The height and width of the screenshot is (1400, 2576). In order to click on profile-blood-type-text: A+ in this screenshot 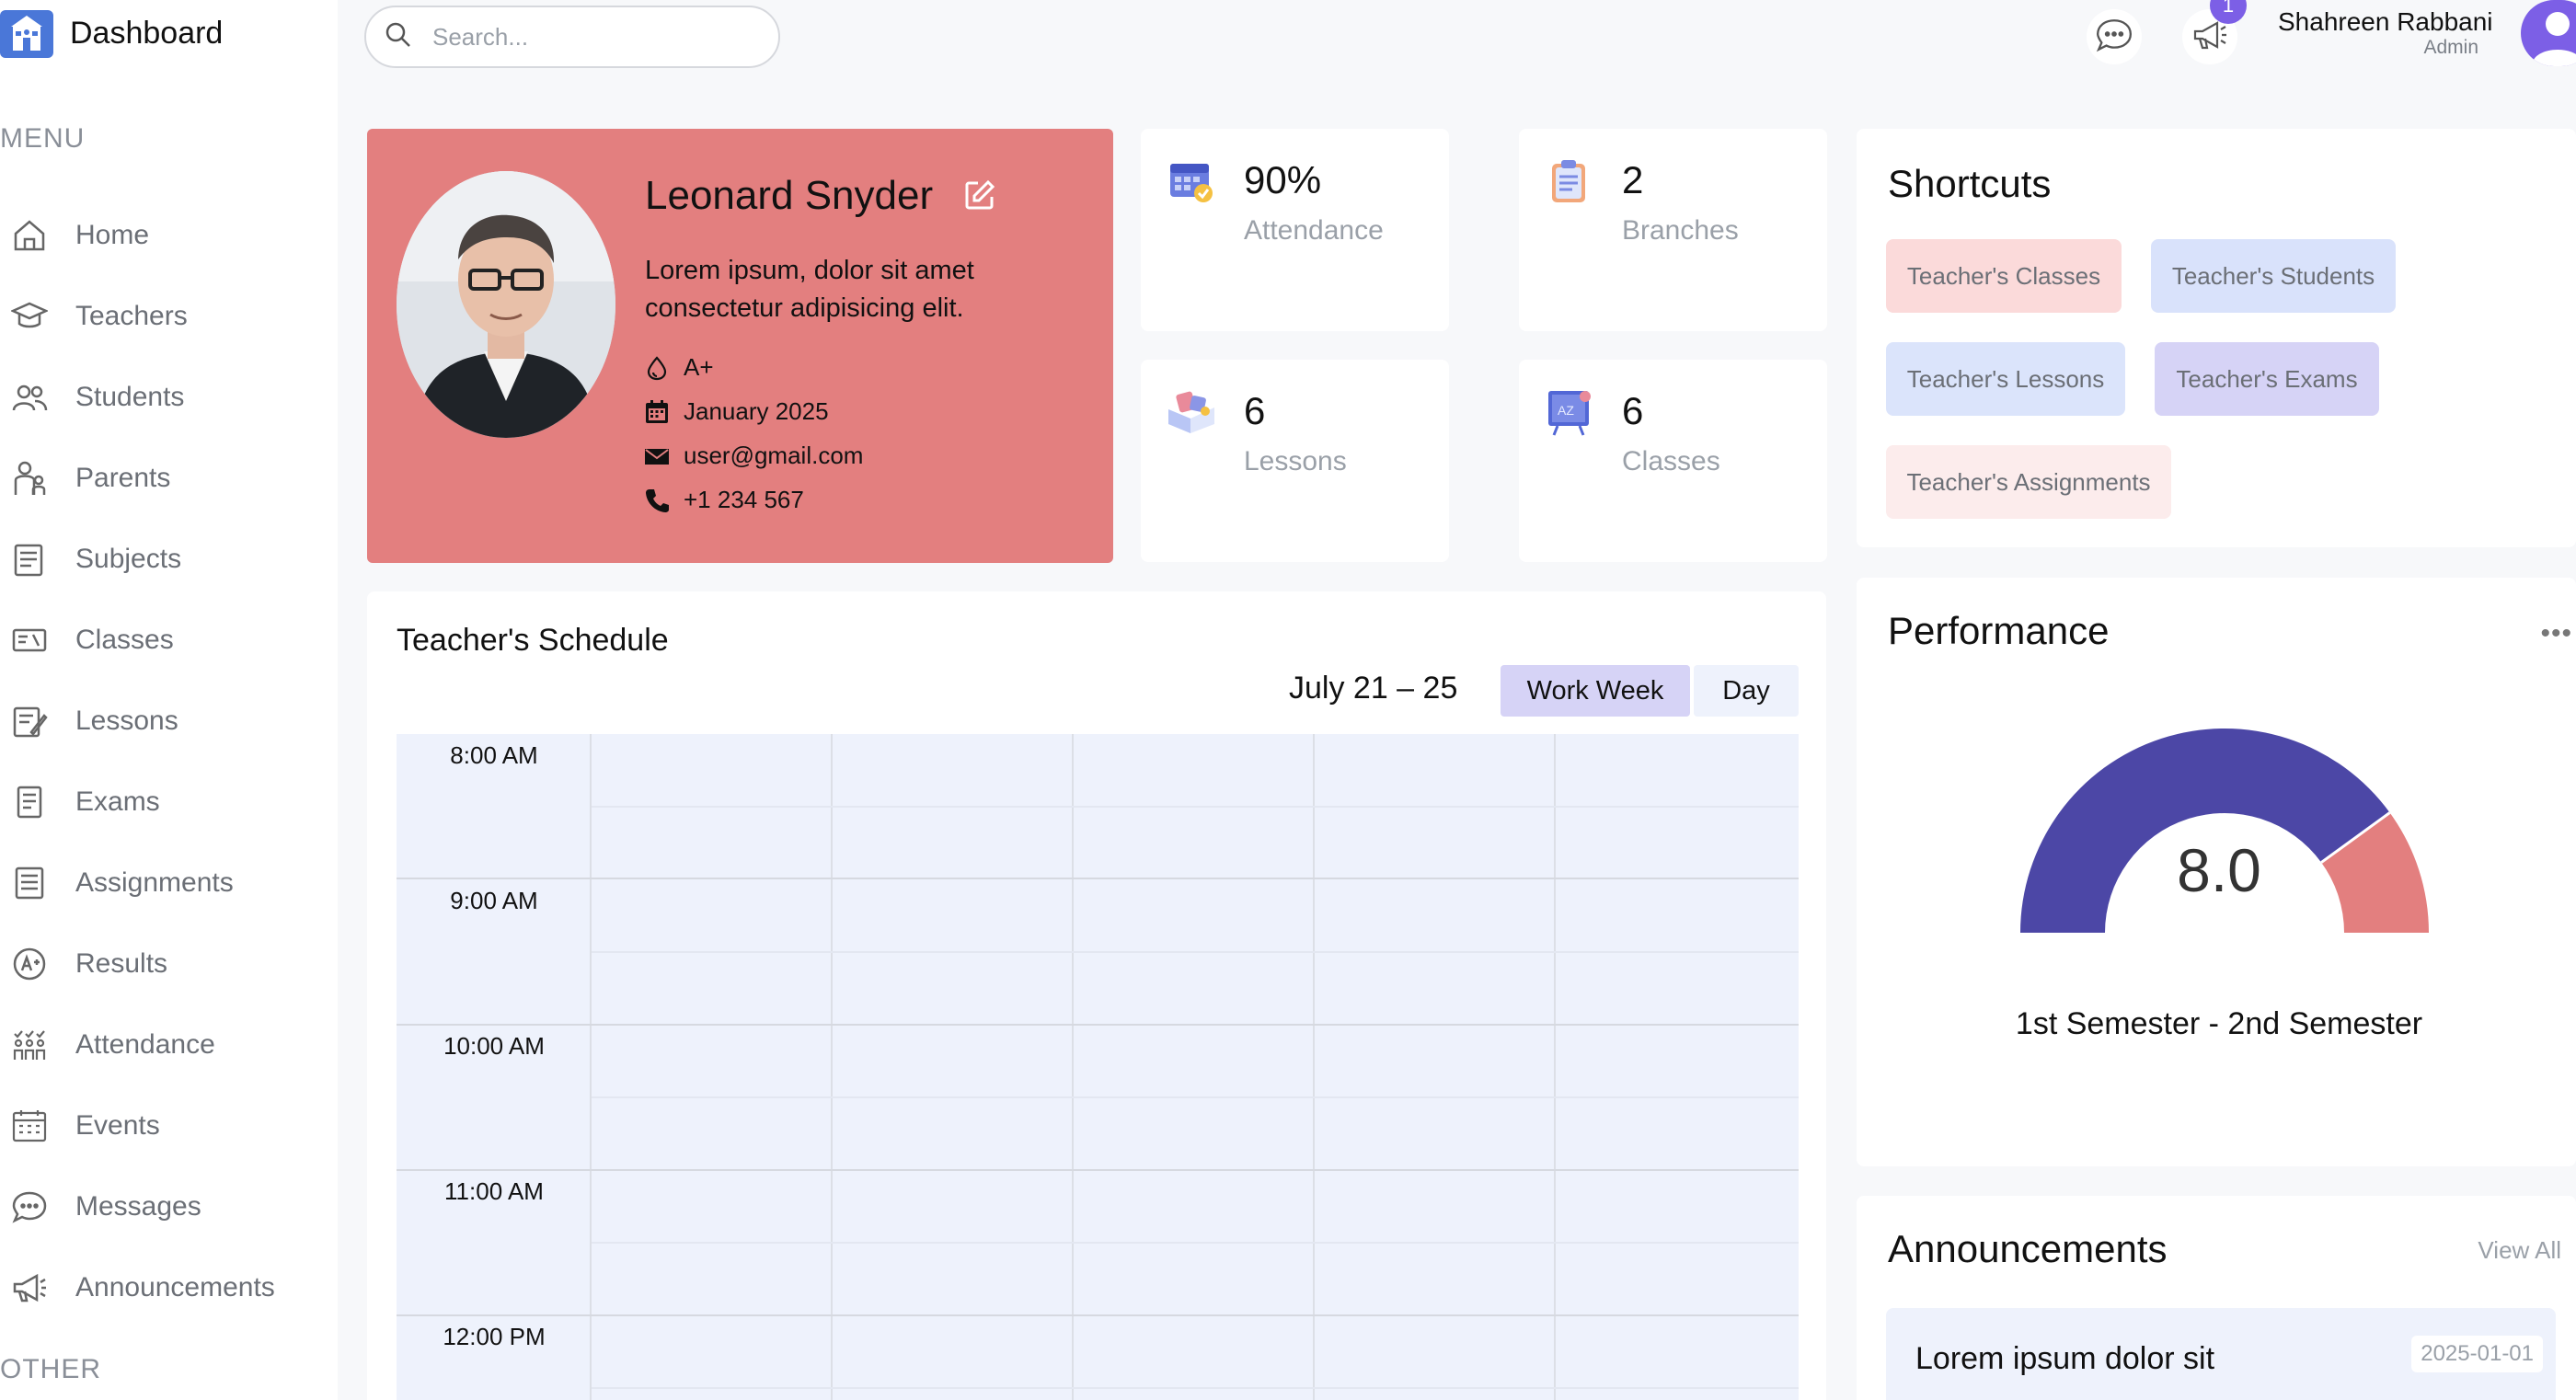, I will do `click(699, 367)`.